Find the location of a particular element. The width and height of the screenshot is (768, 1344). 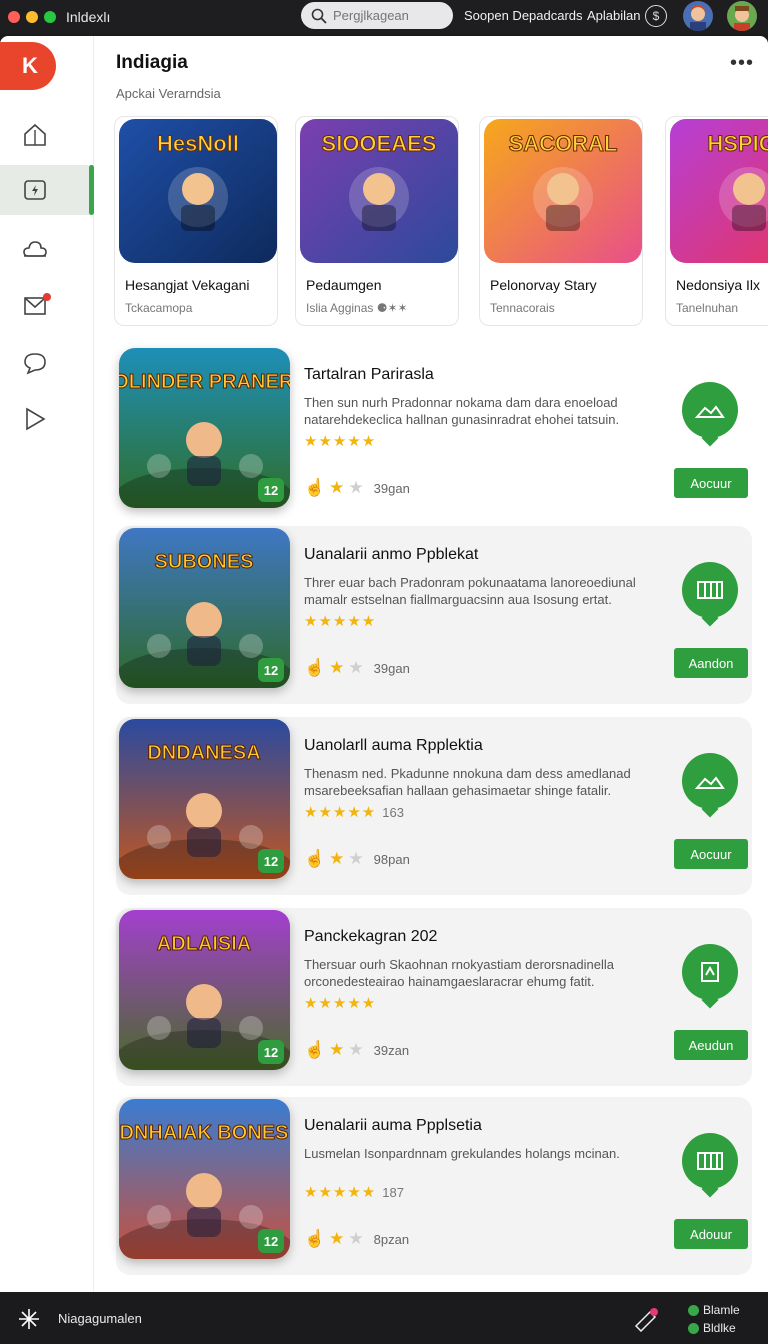

svg-text: SIOOEAES is located at coordinates (379, 143).